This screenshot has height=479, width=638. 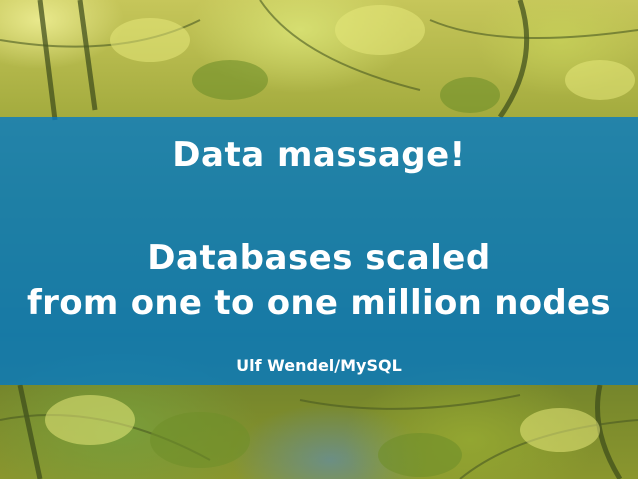 I want to click on slide-author: Ulf Wendel/MySQL, so click(x=319, y=365).